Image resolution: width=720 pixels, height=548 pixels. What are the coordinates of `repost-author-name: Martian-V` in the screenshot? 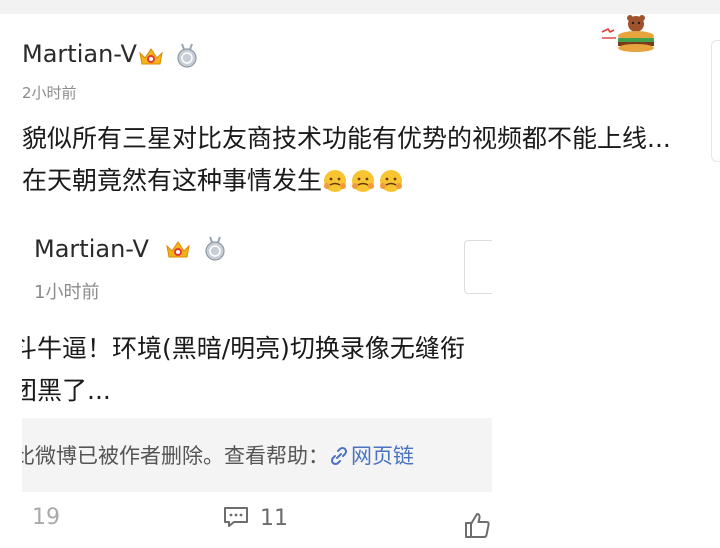 It's located at (91, 249).